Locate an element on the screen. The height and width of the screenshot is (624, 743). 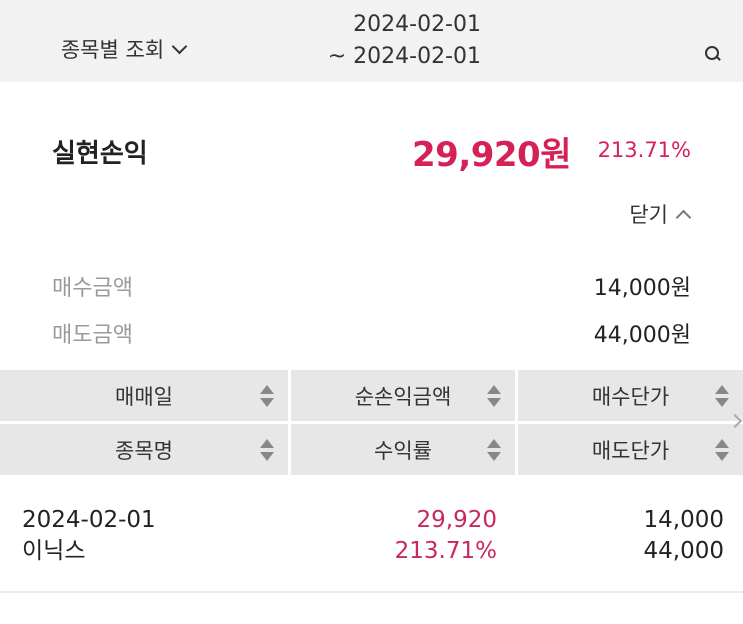
sort-trade-date: 매매일 is located at coordinates (144, 395).